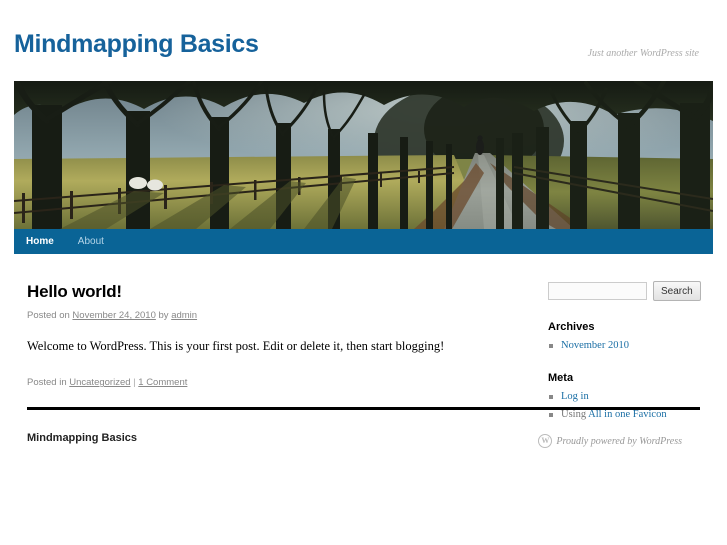 Image resolution: width=727 pixels, height=545 pixels. I want to click on post-utility: Posted in Uncategorized | 1 Comment, so click(257, 382).